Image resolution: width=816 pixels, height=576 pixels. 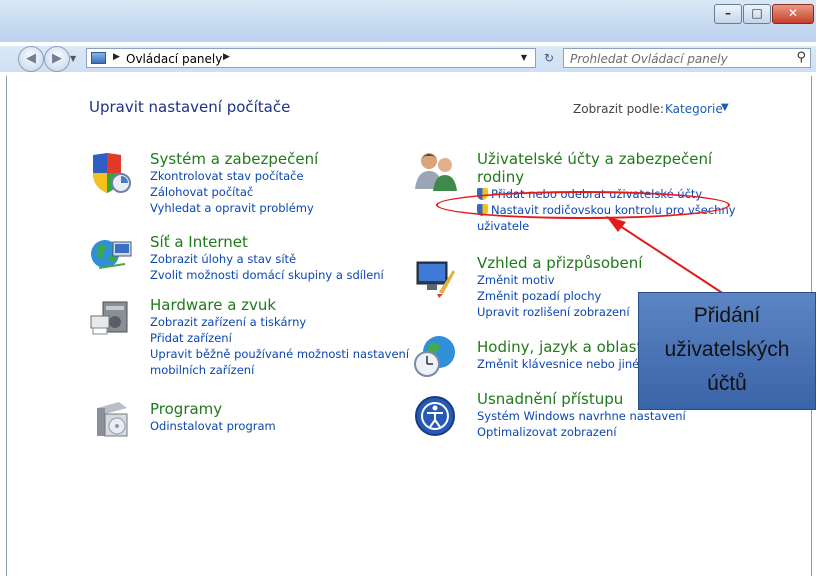 I want to click on close-button: ✕, so click(x=793, y=14).